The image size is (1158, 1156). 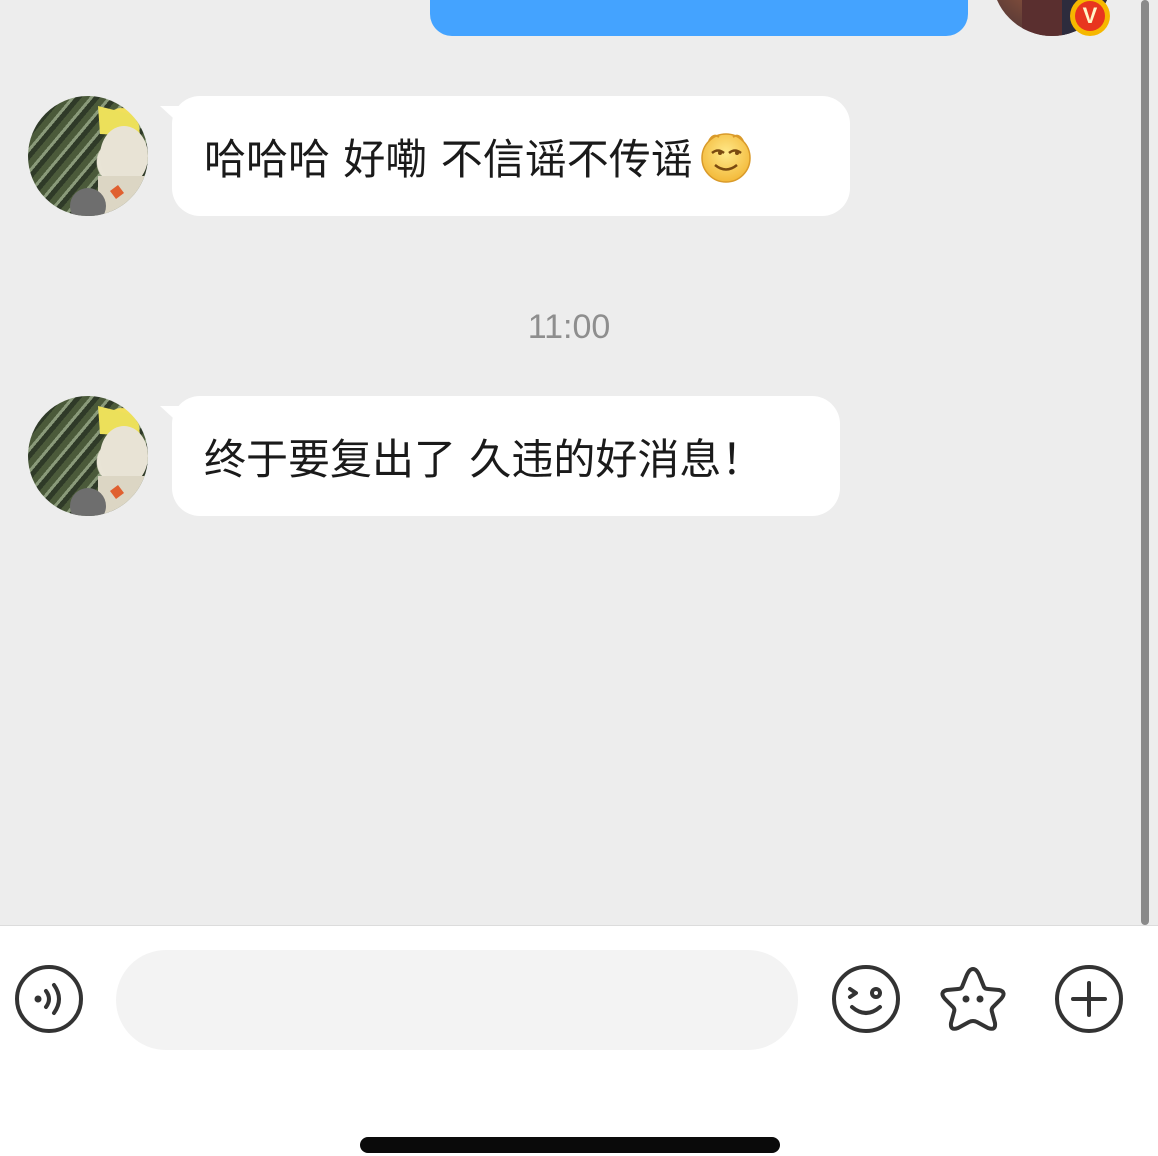 I want to click on voice-button, so click(x=49, y=1001).